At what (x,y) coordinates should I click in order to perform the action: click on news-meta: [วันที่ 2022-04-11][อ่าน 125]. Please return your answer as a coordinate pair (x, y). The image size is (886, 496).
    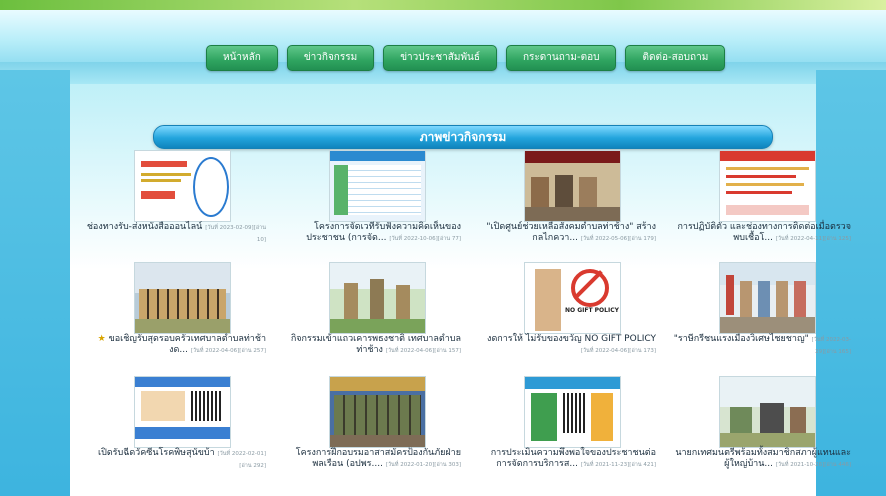
    Looking at the image, I should click on (813, 239).